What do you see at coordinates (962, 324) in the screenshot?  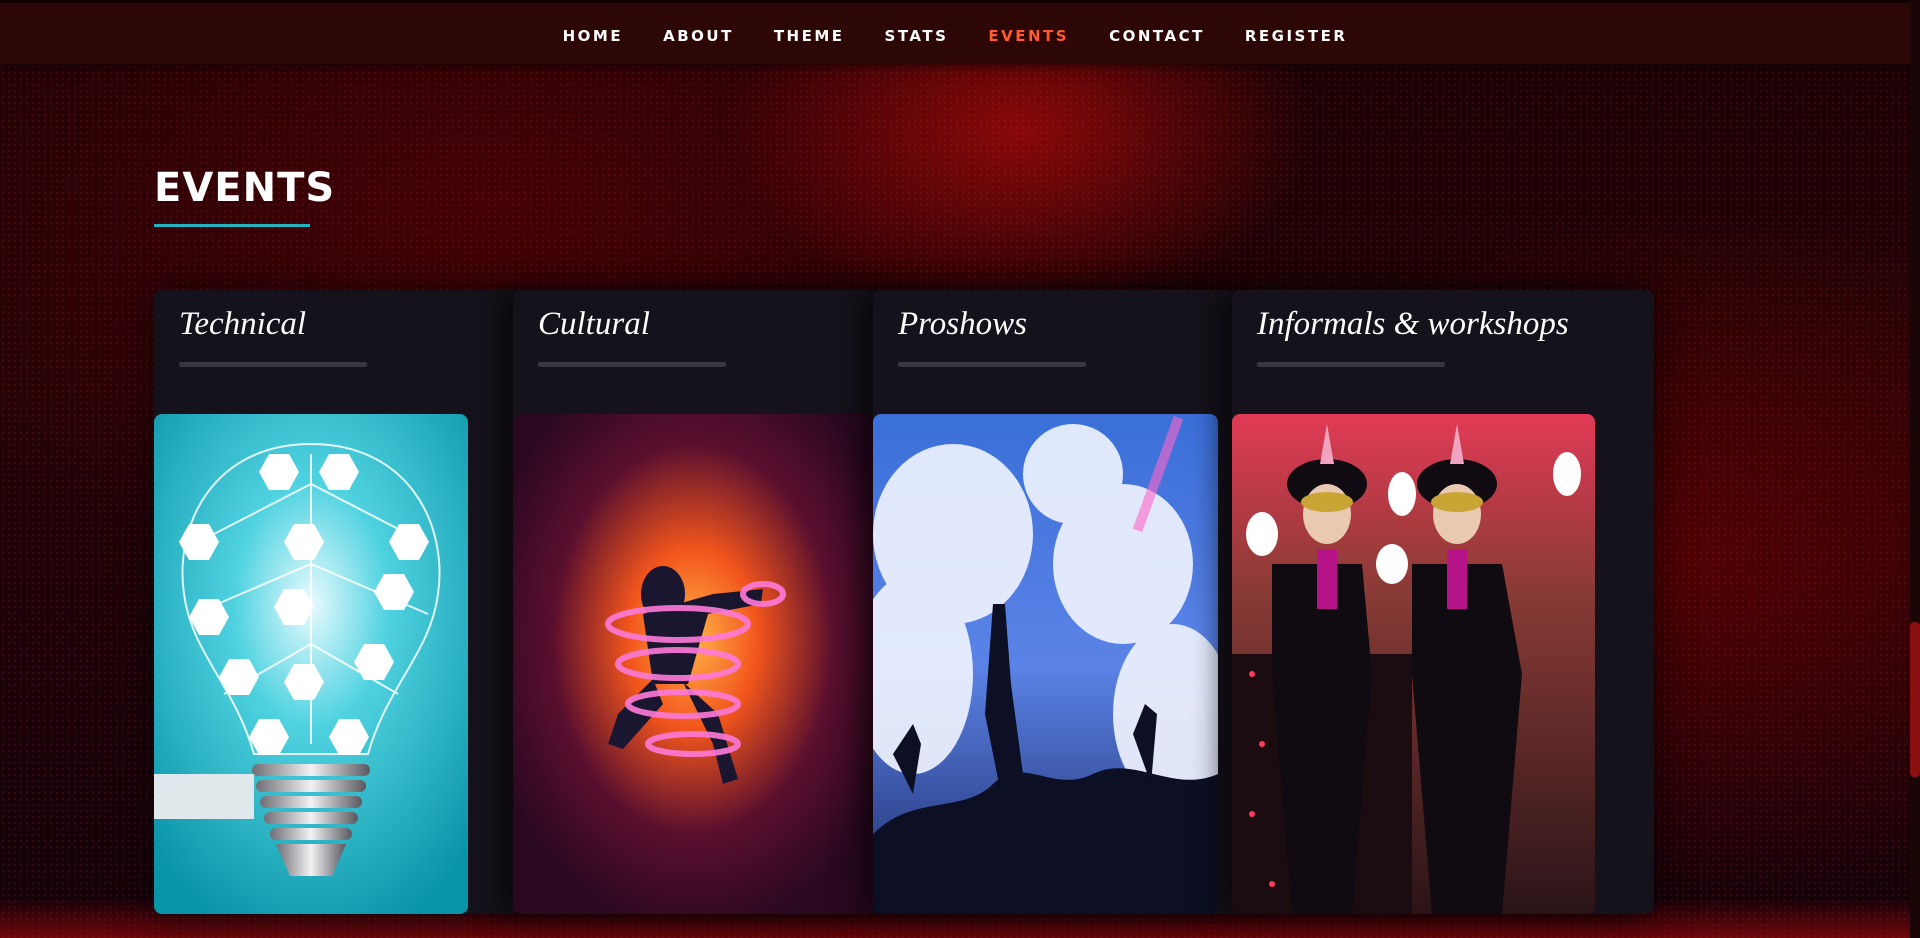 I see `card-title: Proshows` at bounding box center [962, 324].